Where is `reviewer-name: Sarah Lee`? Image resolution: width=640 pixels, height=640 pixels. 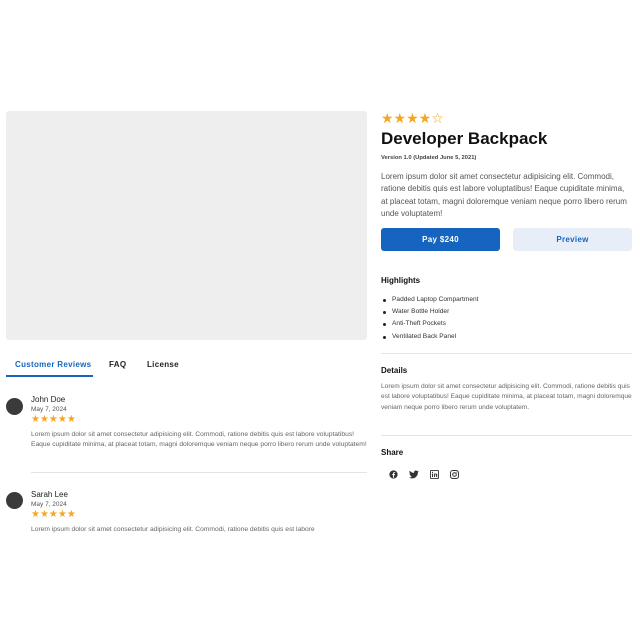 reviewer-name: Sarah Lee is located at coordinates (49, 494).